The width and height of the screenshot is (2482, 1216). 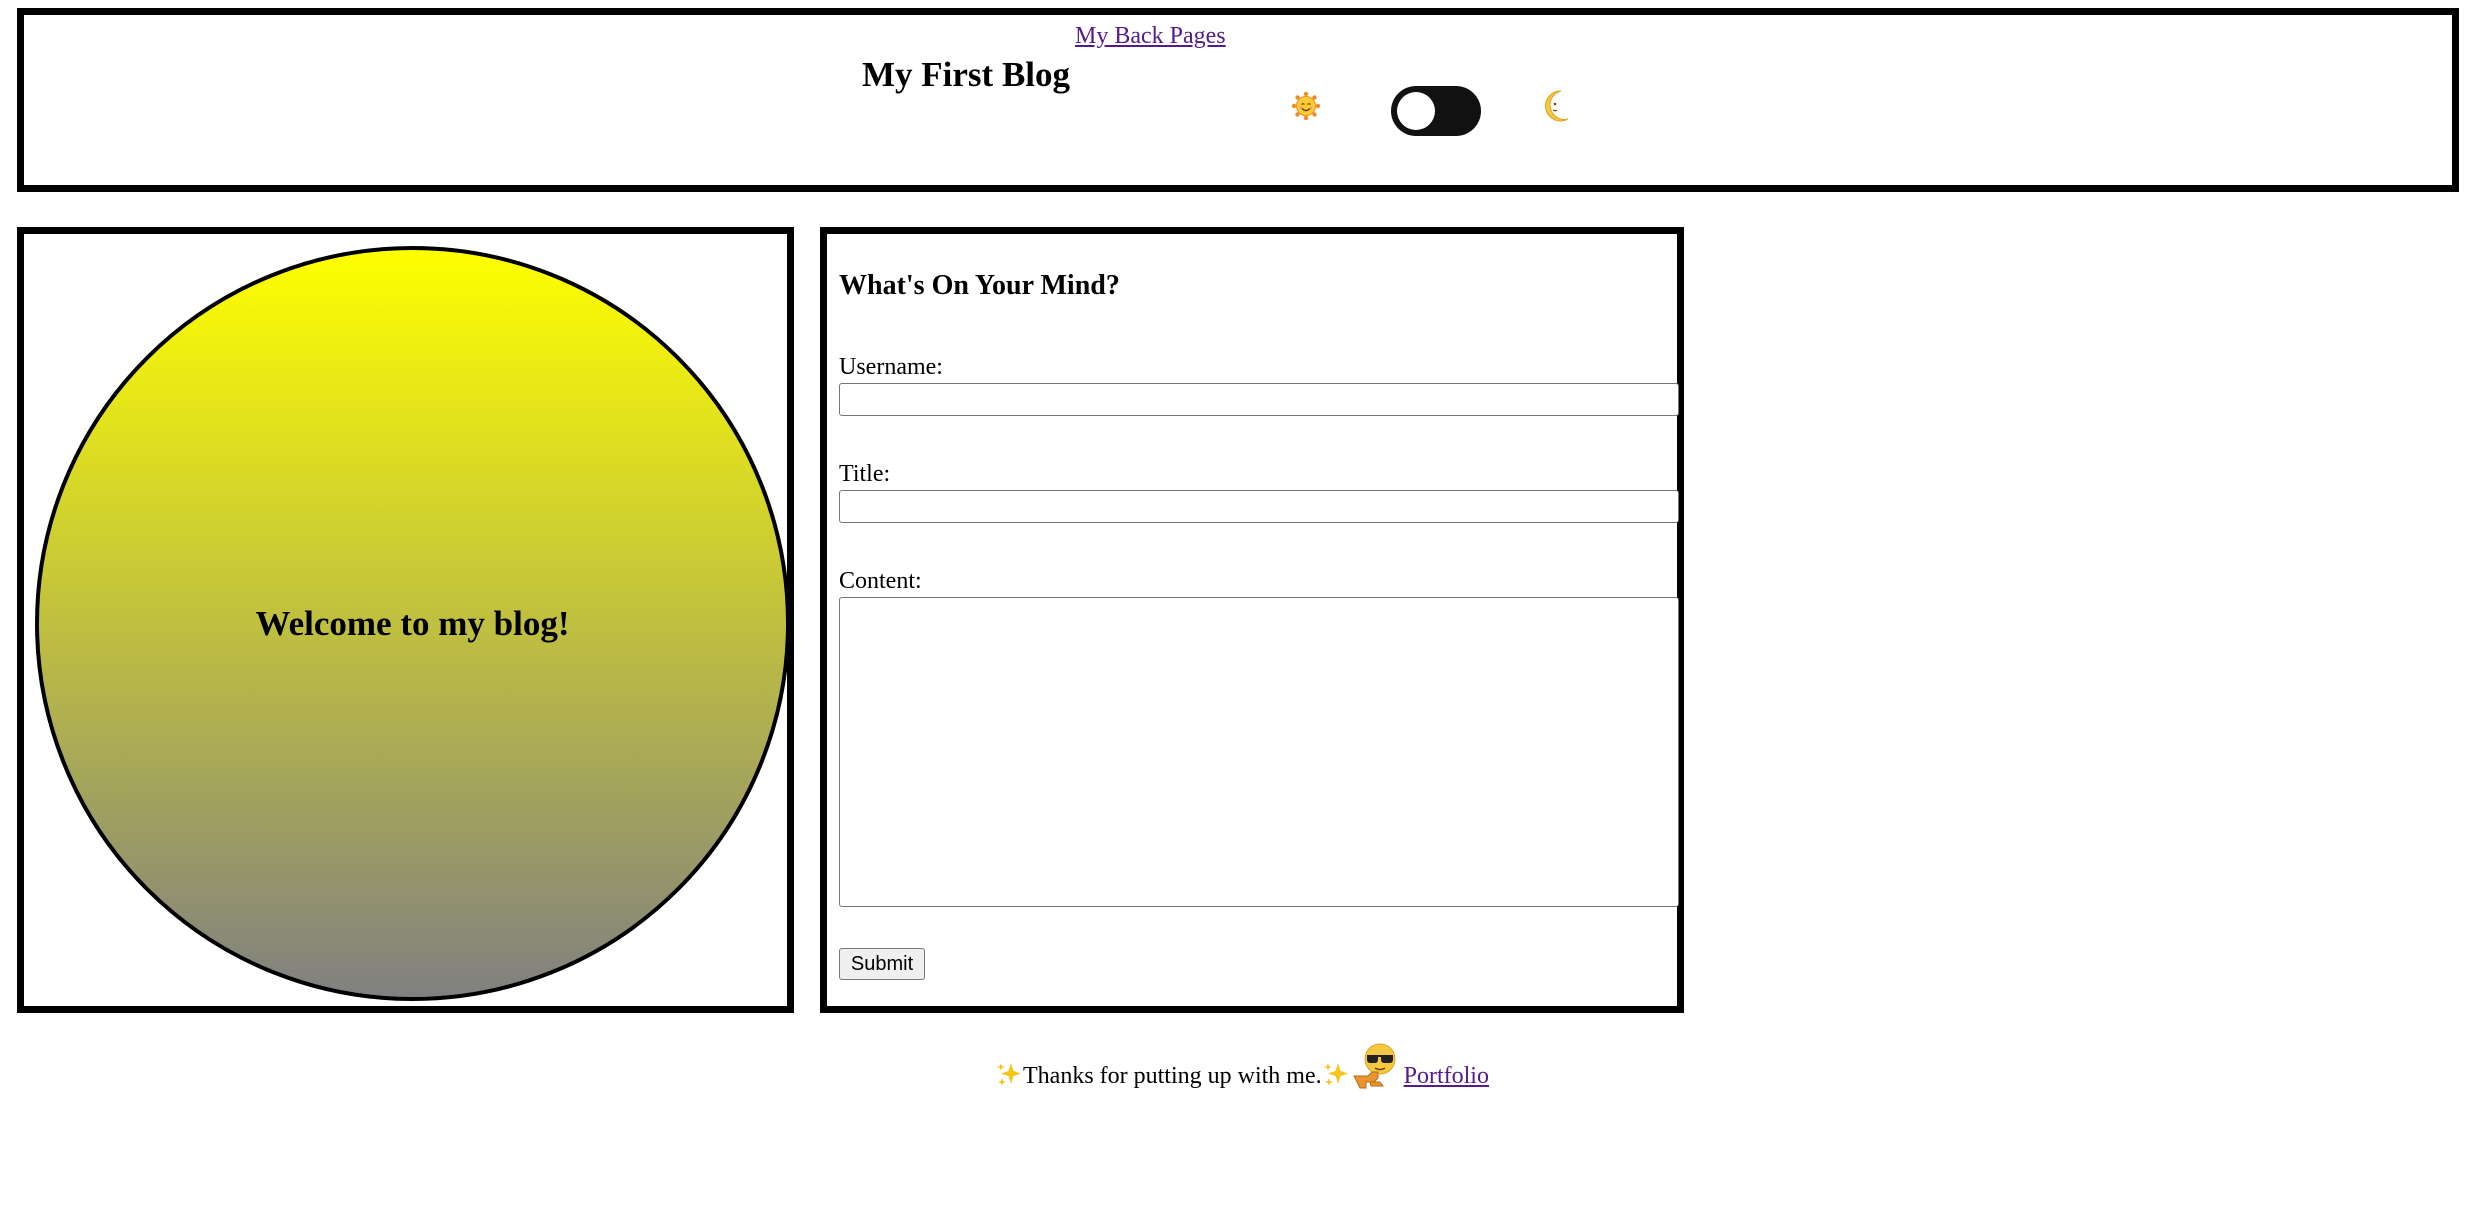 What do you see at coordinates (1242, 1060) in the screenshot?
I see `site-footer: Thanks for putting up with me. Portfolio` at bounding box center [1242, 1060].